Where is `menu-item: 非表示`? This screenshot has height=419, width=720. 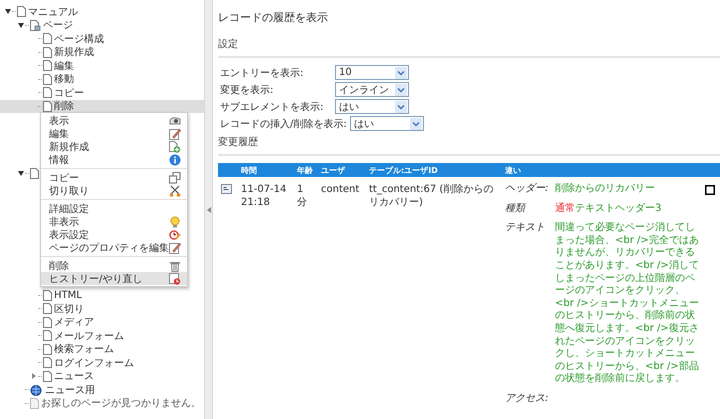
menu-item: 非表示 is located at coordinates (114, 221).